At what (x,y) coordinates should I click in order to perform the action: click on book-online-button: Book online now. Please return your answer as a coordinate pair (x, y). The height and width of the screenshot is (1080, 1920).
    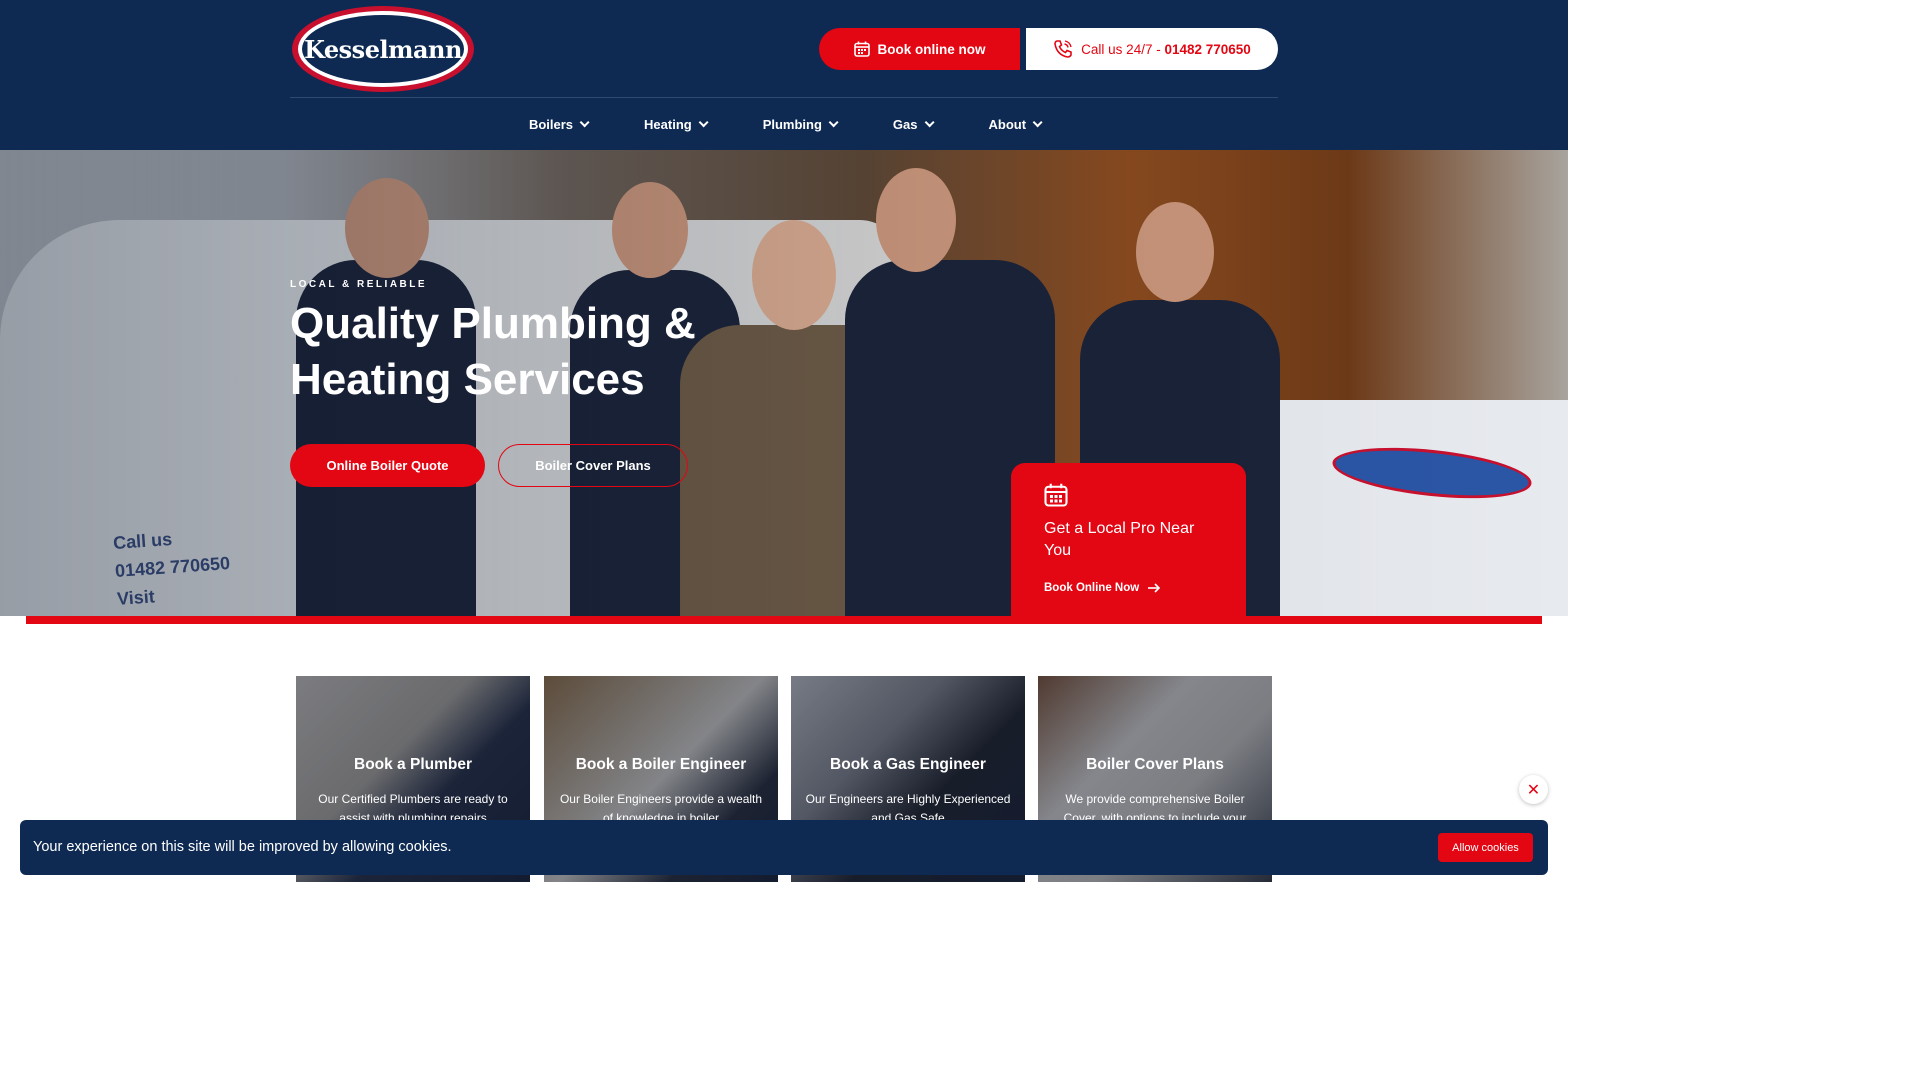
    Looking at the image, I should click on (919, 49).